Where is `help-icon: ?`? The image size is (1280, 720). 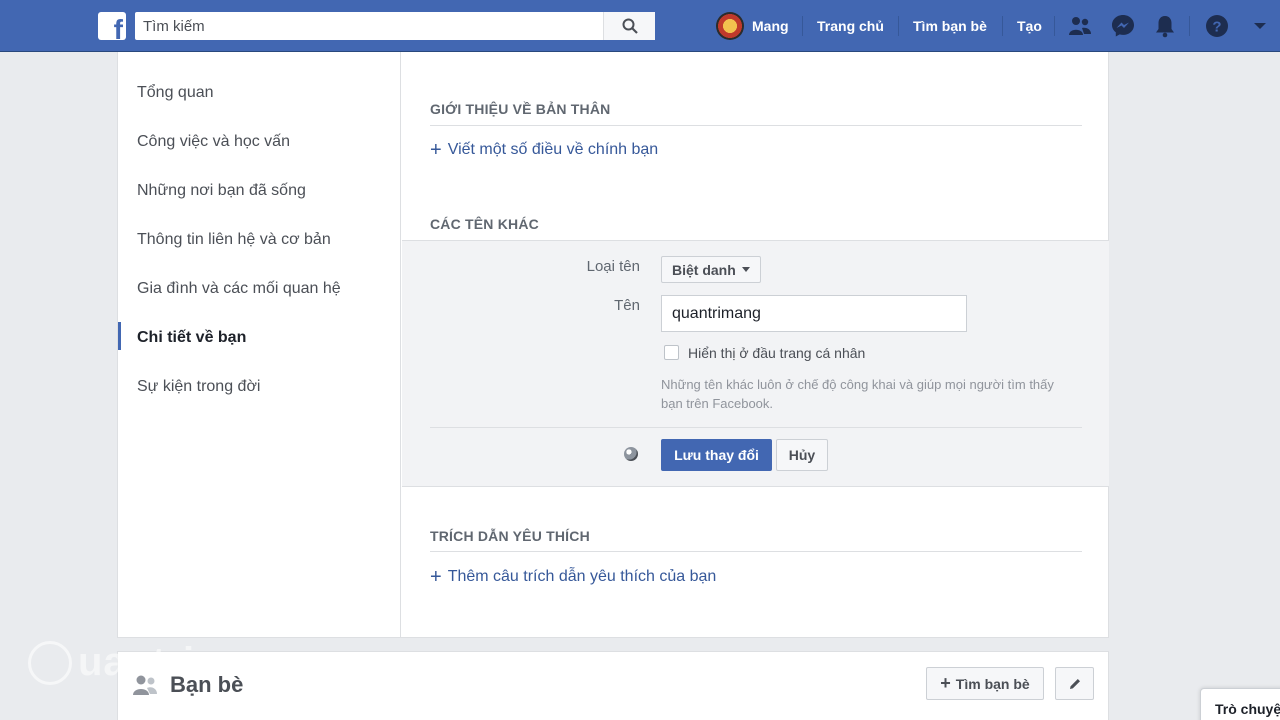
help-icon: ? is located at coordinates (1217, 26).